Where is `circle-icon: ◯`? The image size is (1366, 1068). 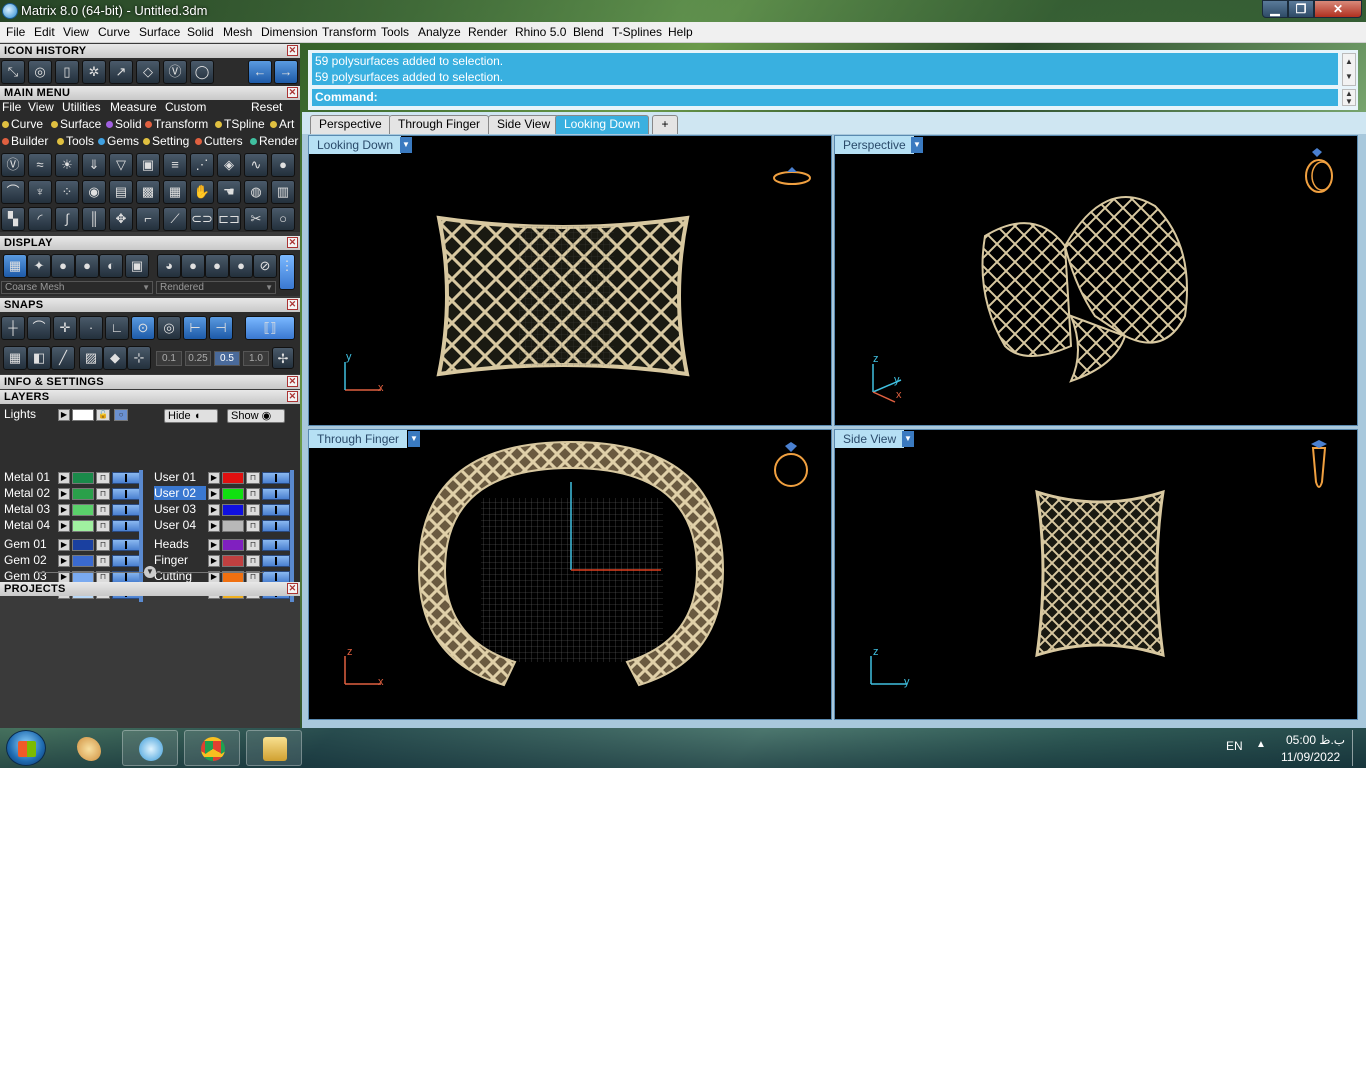 circle-icon: ◯ is located at coordinates (202, 72).